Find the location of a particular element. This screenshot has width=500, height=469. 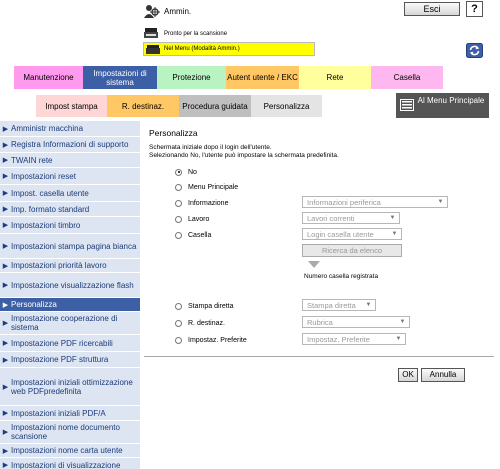

cancel-button: Annulla is located at coordinates (443, 375).